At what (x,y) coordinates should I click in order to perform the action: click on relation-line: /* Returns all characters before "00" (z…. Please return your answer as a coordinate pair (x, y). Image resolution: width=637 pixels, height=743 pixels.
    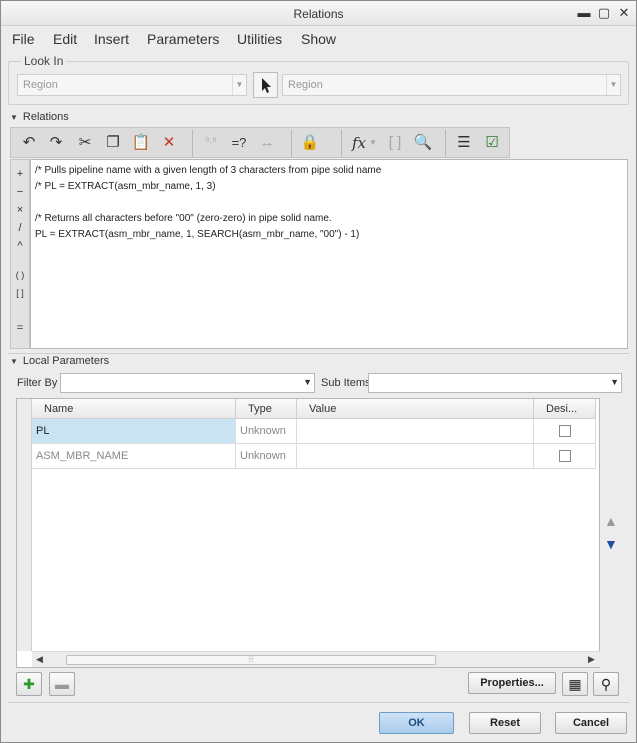
    Looking at the image, I should click on (183, 218).